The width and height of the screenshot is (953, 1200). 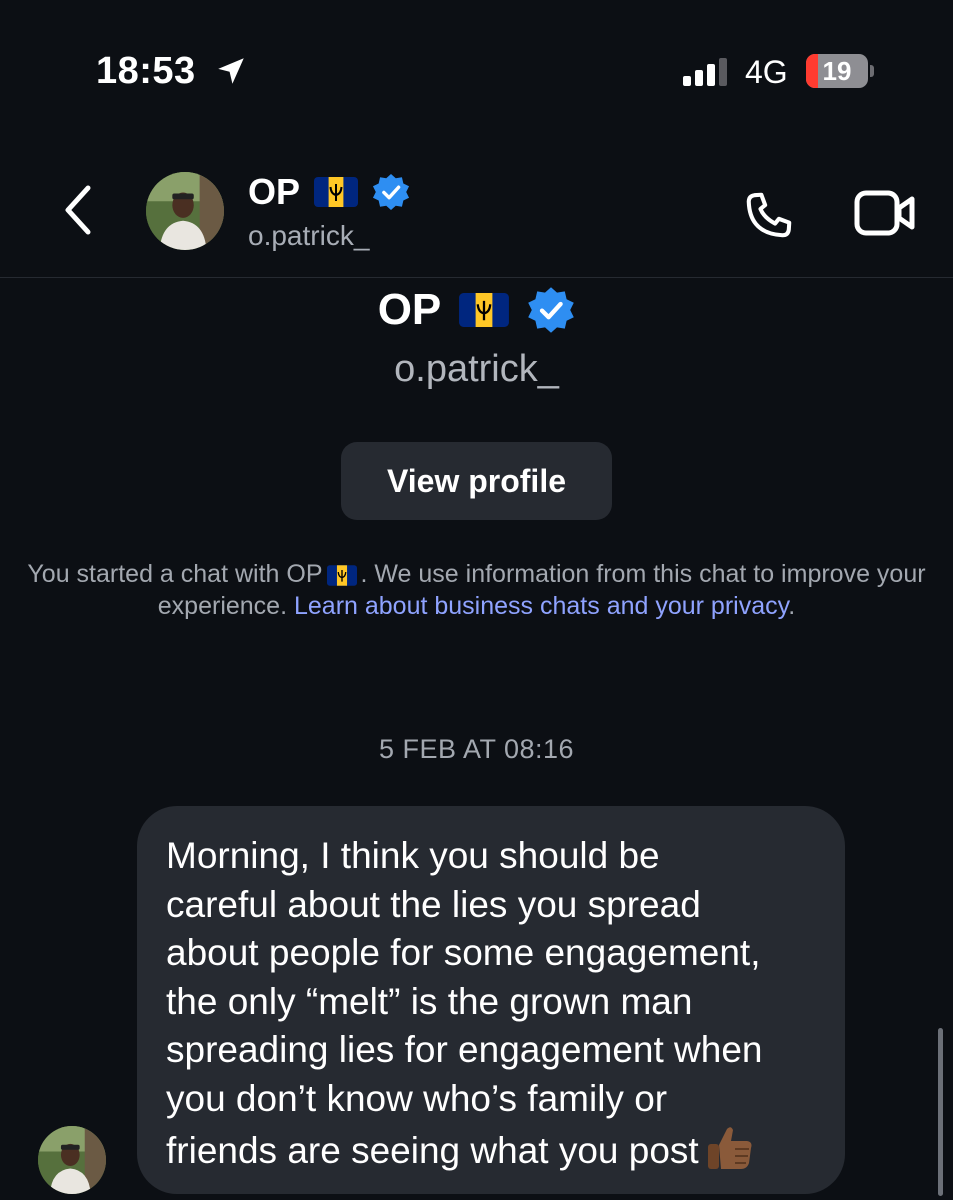 I want to click on battery-percentage: 19, so click(x=837, y=71).